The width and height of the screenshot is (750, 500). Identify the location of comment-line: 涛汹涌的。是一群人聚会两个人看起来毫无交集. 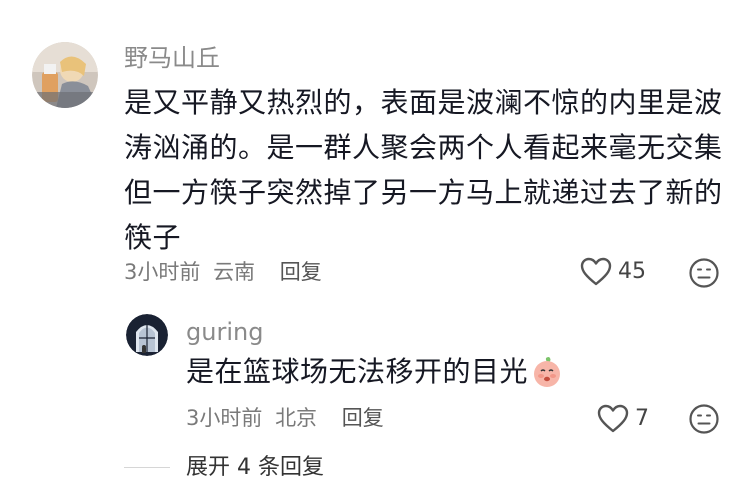
(423, 147).